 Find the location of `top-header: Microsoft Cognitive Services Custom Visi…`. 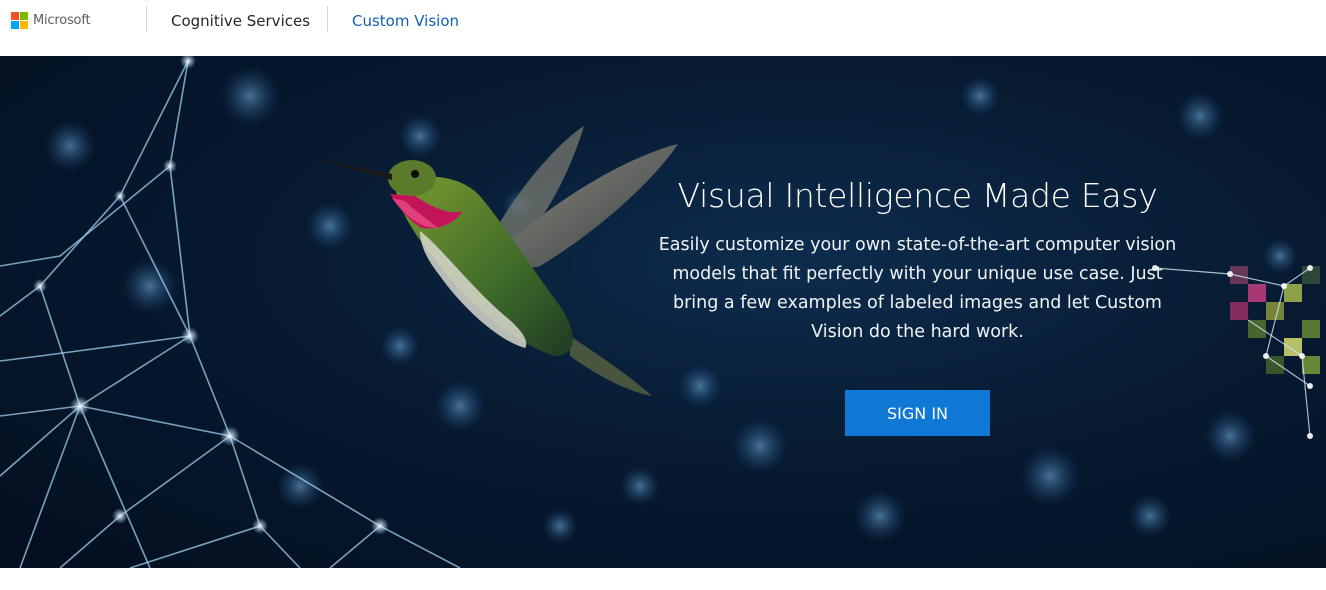

top-header: Microsoft Cognitive Services Custom Visi… is located at coordinates (663, 28).